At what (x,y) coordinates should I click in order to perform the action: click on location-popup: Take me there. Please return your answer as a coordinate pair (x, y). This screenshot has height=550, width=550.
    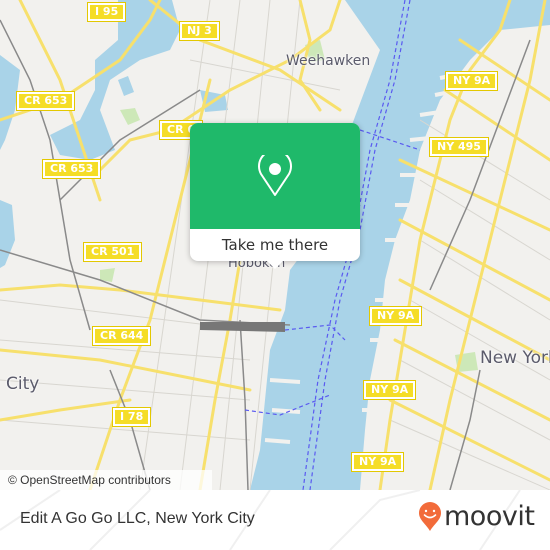
    Looking at the image, I should click on (275, 196).